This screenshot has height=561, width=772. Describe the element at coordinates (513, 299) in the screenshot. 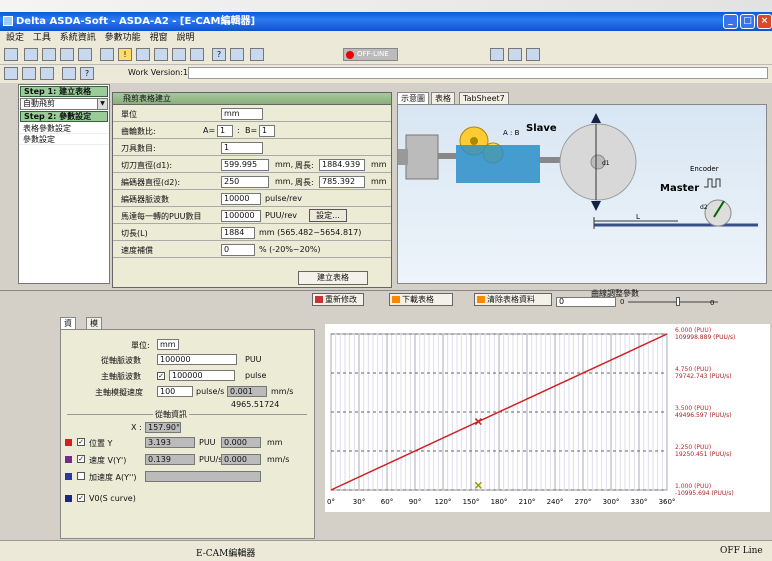

I see `clear-table-button: 清除表格資料` at that location.